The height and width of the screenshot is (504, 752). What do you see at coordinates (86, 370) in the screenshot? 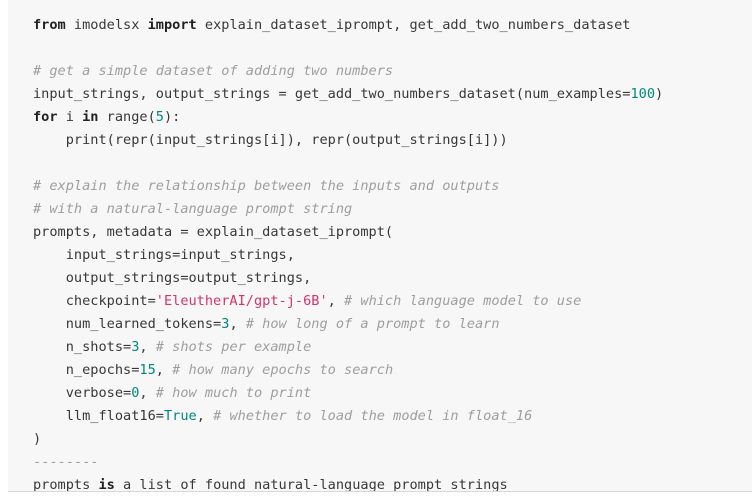
I see `code-token-nm: n_epochs=` at bounding box center [86, 370].